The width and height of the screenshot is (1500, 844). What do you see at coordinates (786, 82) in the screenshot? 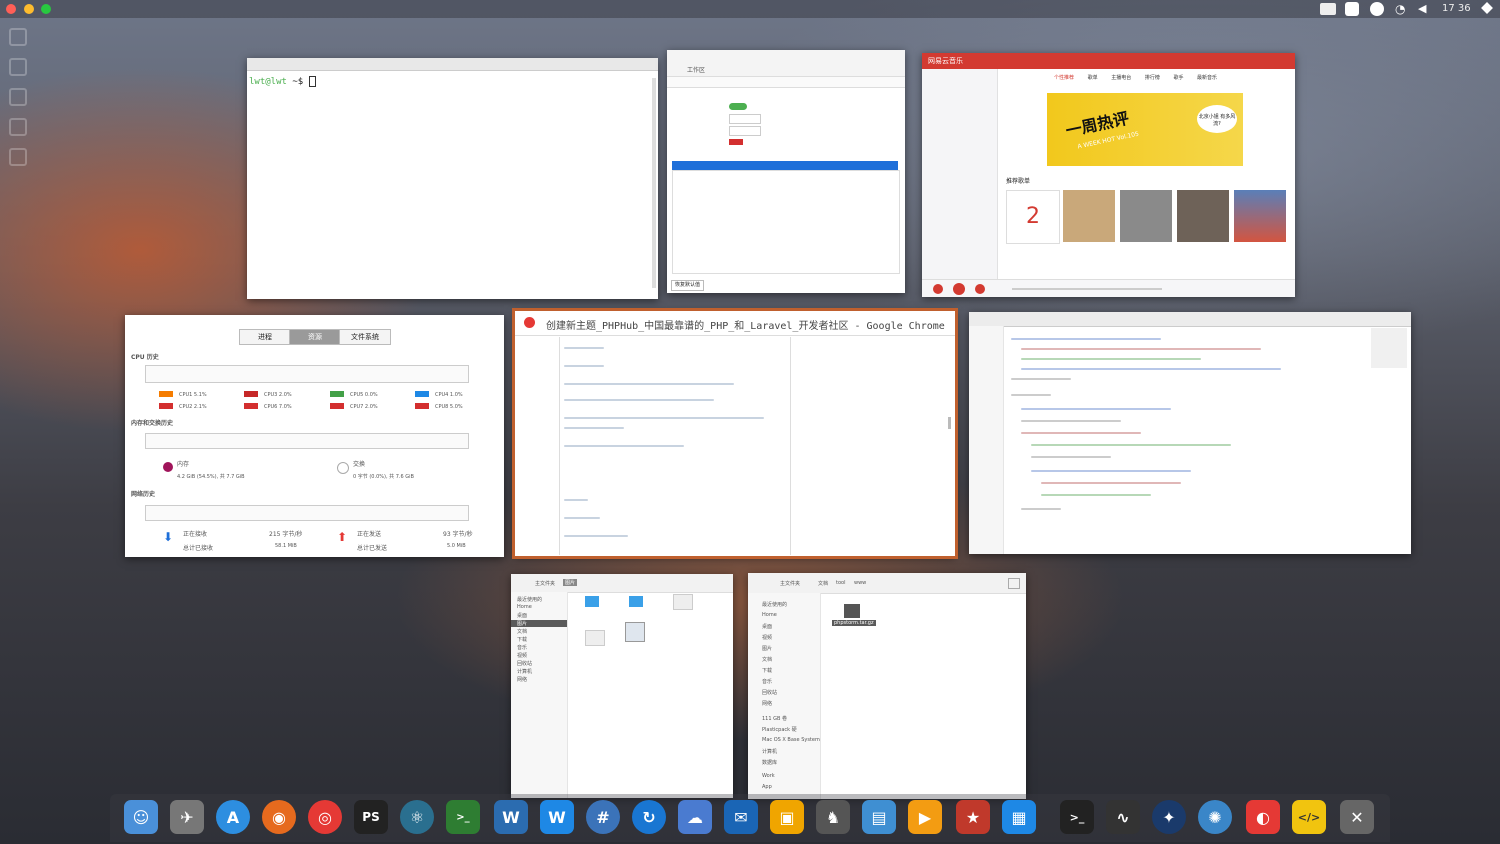
I see `settings-tabs` at bounding box center [786, 82].